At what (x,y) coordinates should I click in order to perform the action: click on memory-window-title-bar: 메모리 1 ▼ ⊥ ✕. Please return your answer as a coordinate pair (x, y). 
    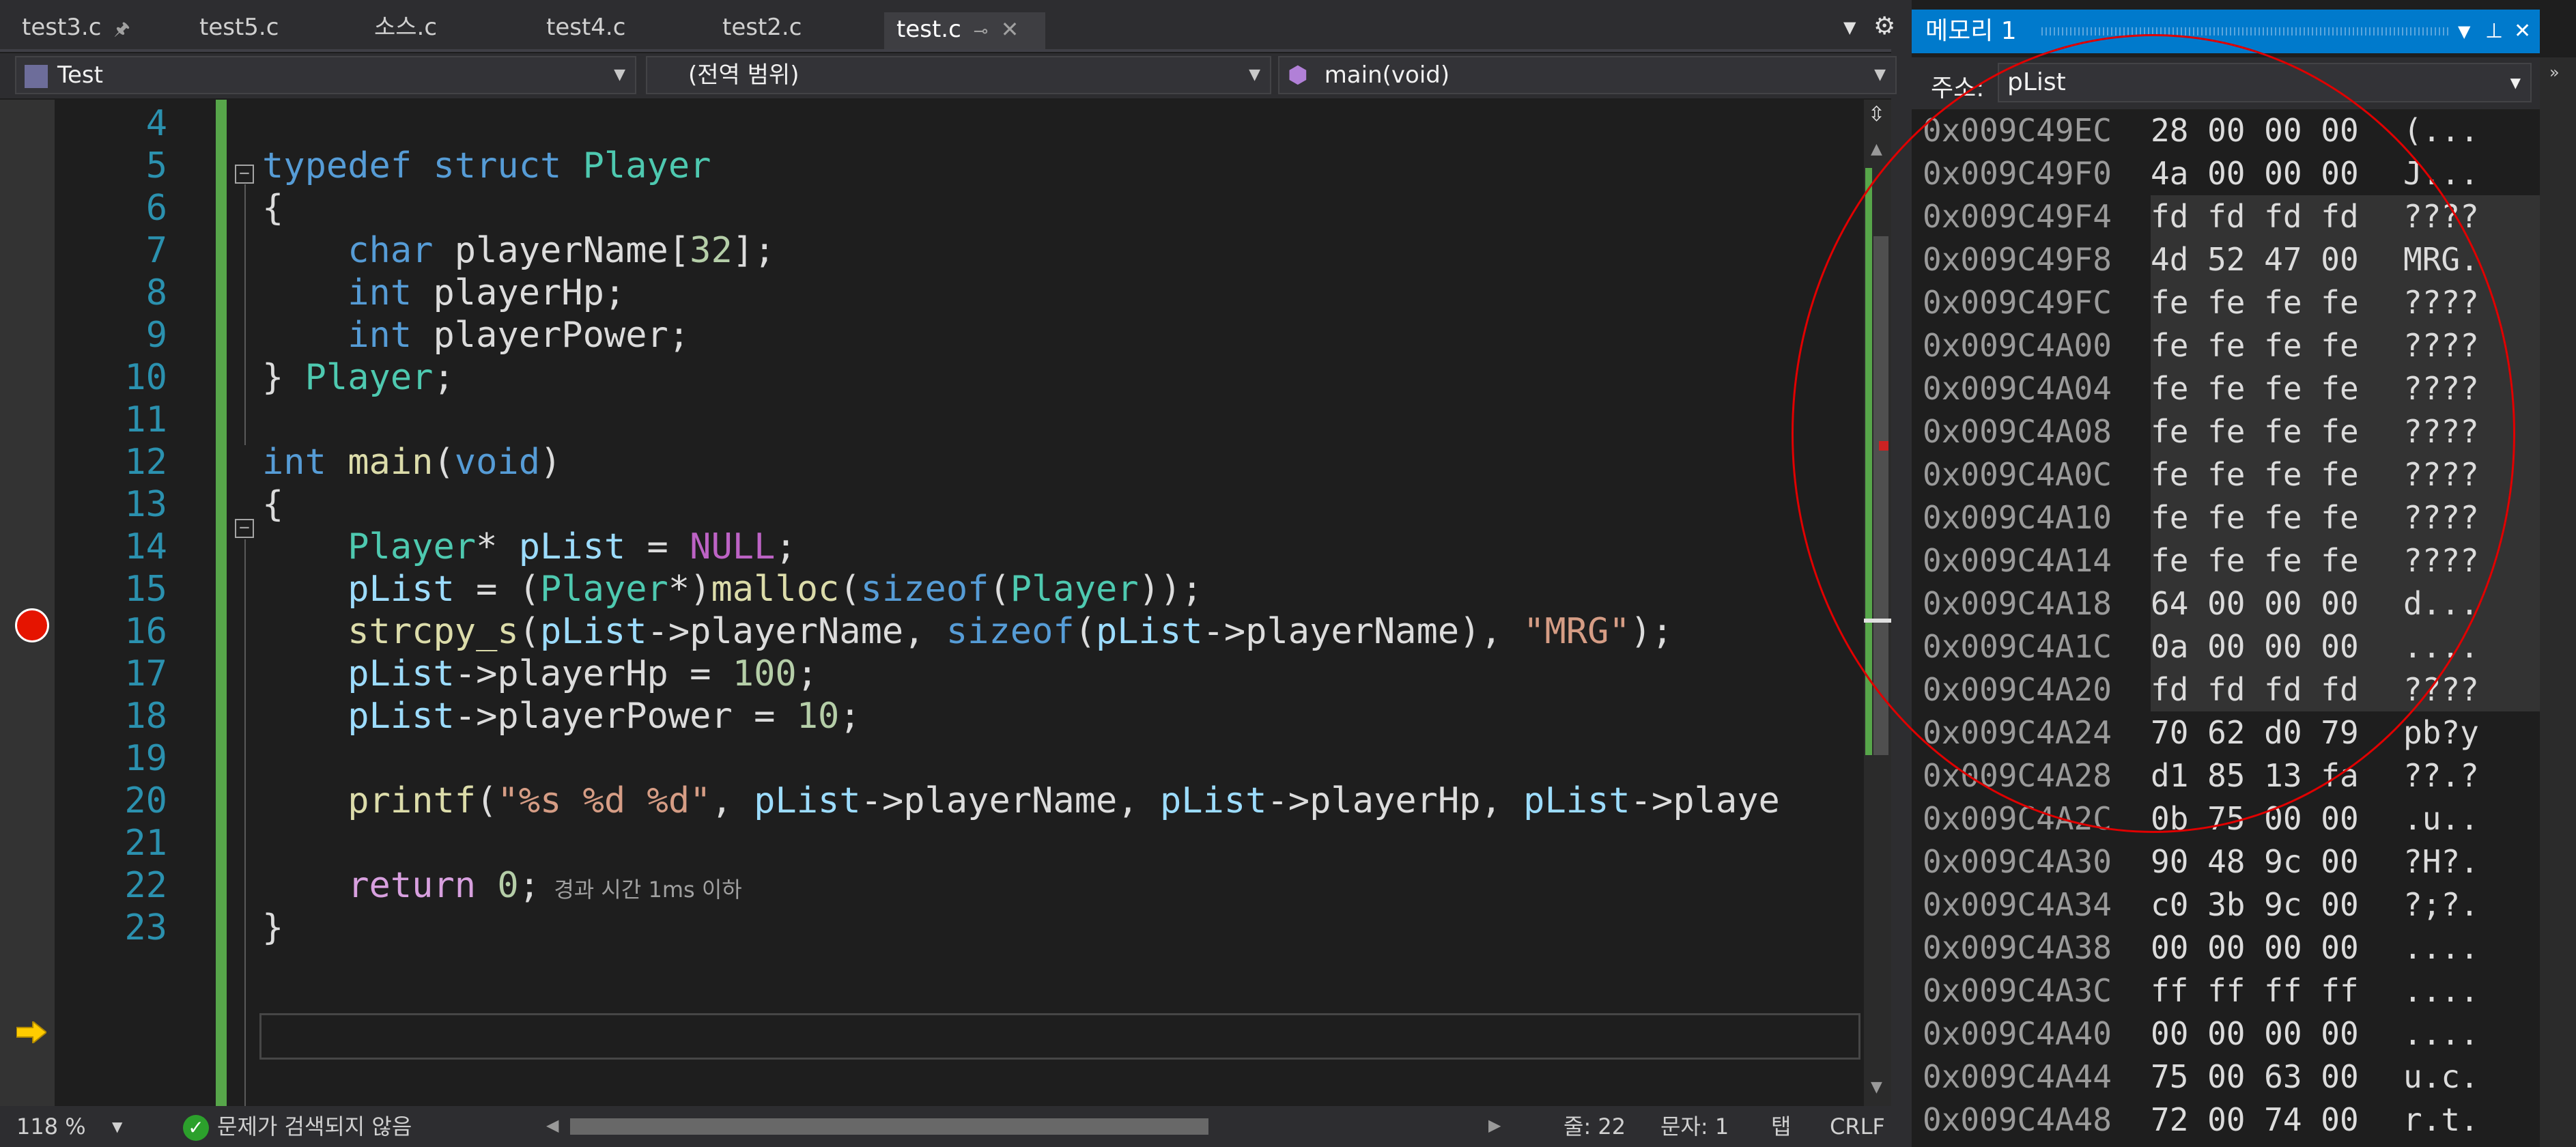
    Looking at the image, I should click on (2226, 31).